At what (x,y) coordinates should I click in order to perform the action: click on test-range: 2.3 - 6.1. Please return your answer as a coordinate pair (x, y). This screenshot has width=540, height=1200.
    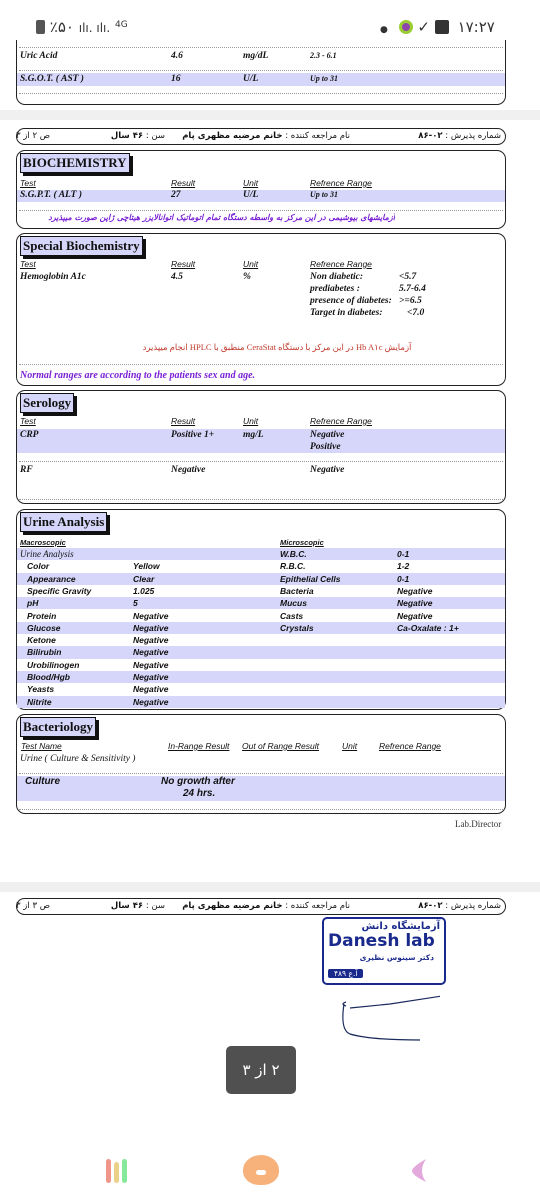
    Looking at the image, I should click on (323, 55).